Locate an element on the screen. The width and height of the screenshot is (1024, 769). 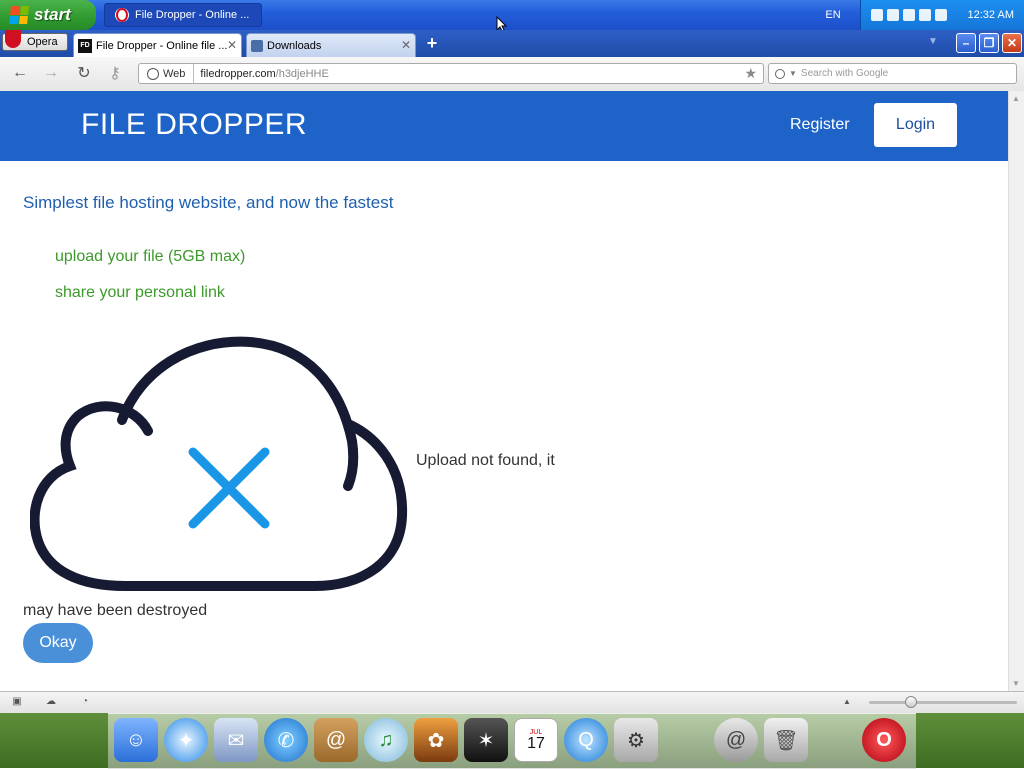
okay-button: Okay is located at coordinates (58, 643).